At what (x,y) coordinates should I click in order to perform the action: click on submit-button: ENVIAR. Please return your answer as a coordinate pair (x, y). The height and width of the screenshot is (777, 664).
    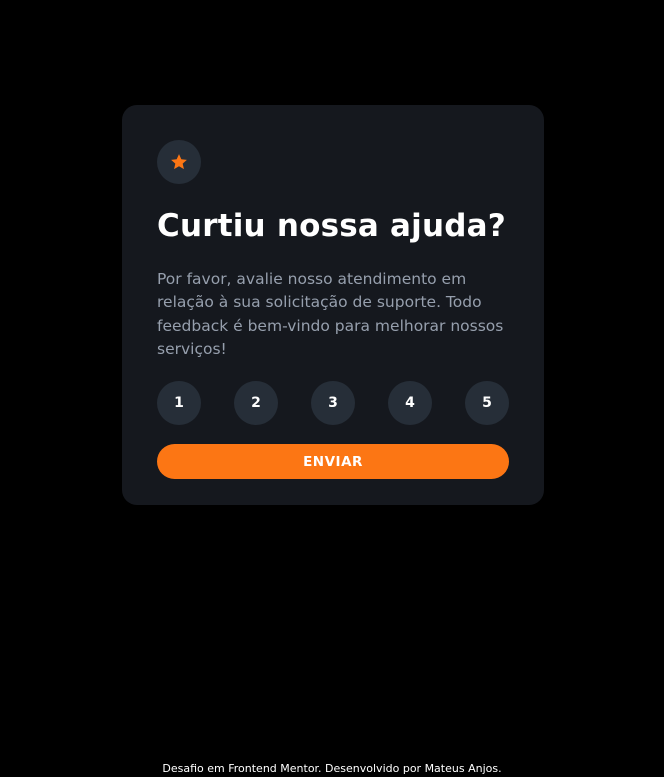
    Looking at the image, I should click on (333, 462).